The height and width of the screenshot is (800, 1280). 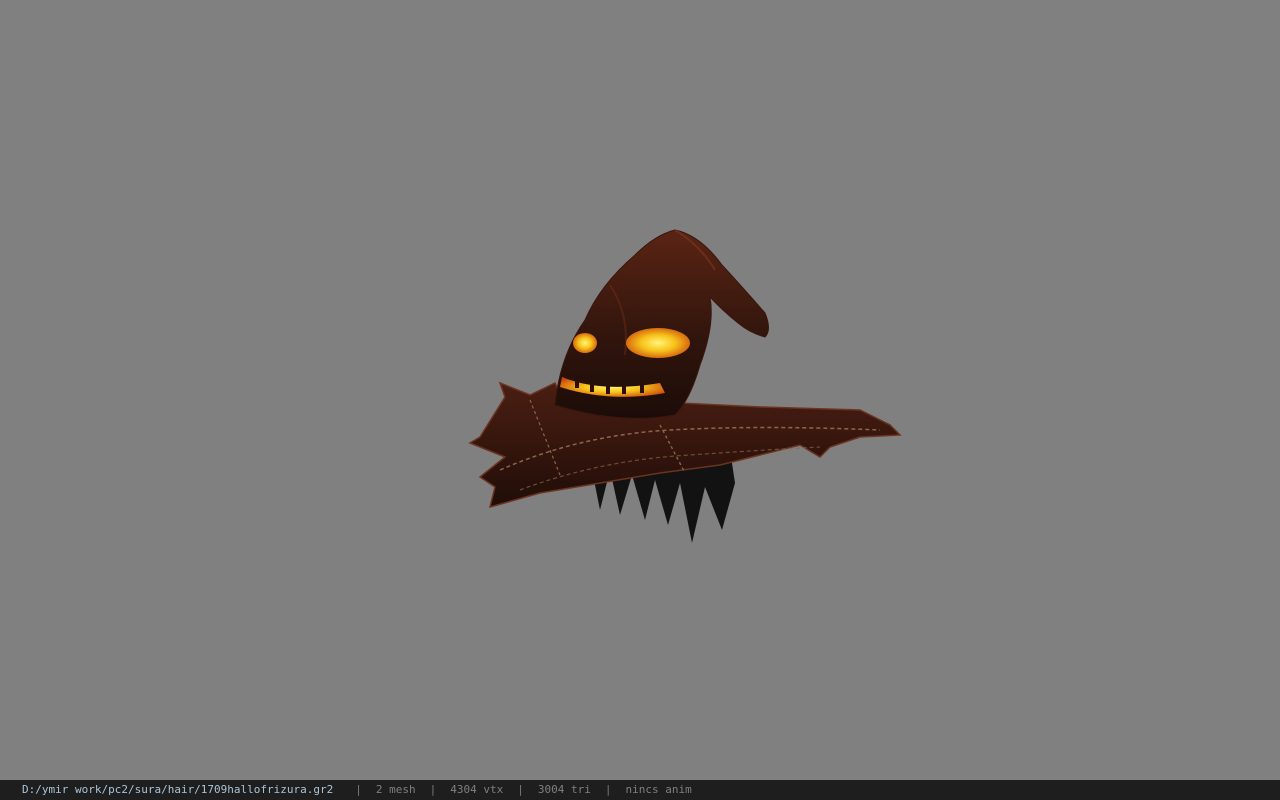 I want to click on triangle-count: 3004 tri, so click(x=564, y=789).